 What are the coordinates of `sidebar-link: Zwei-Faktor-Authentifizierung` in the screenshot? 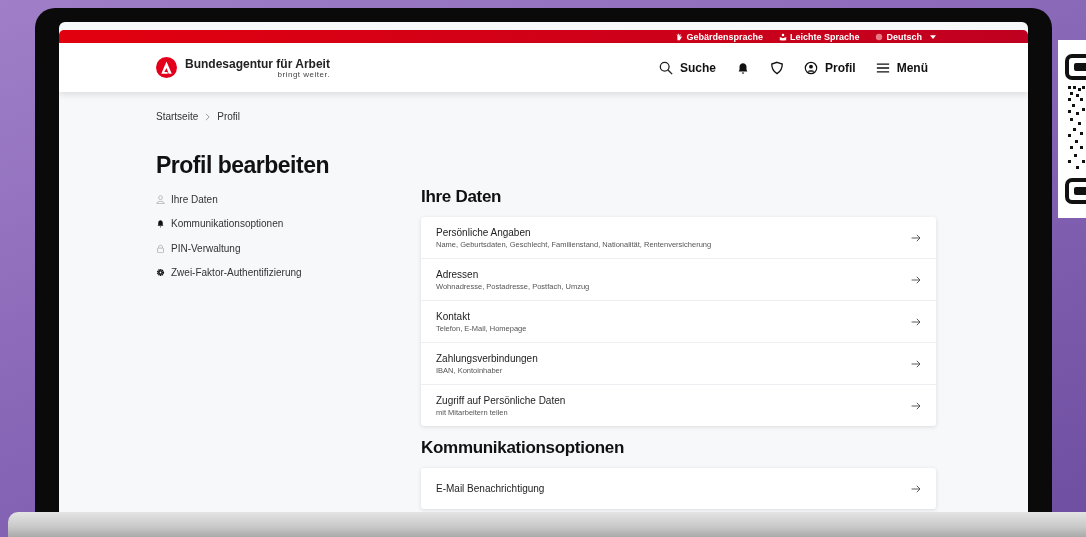 It's located at (288, 272).